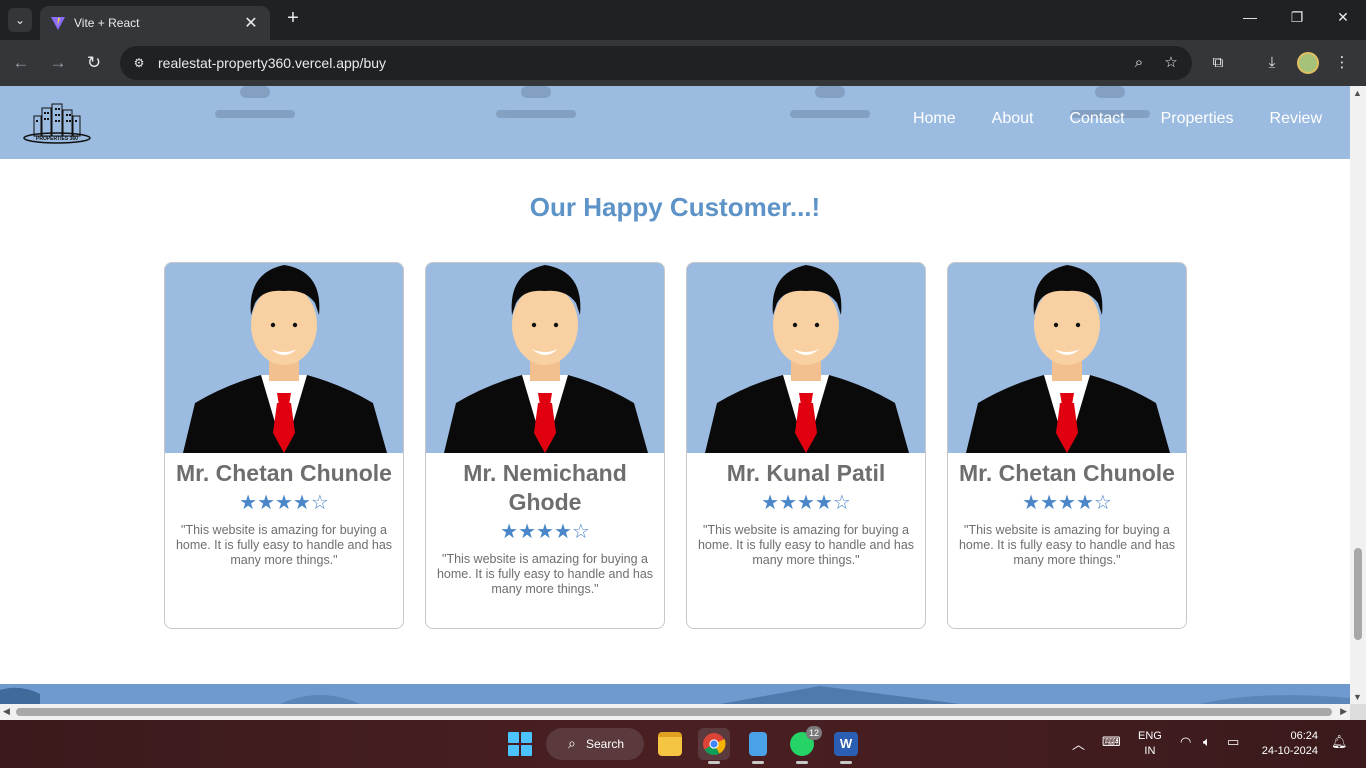 Image resolution: width=1366 pixels, height=768 pixels. What do you see at coordinates (1233, 742) in the screenshot?
I see `battery-icon: ▭` at bounding box center [1233, 742].